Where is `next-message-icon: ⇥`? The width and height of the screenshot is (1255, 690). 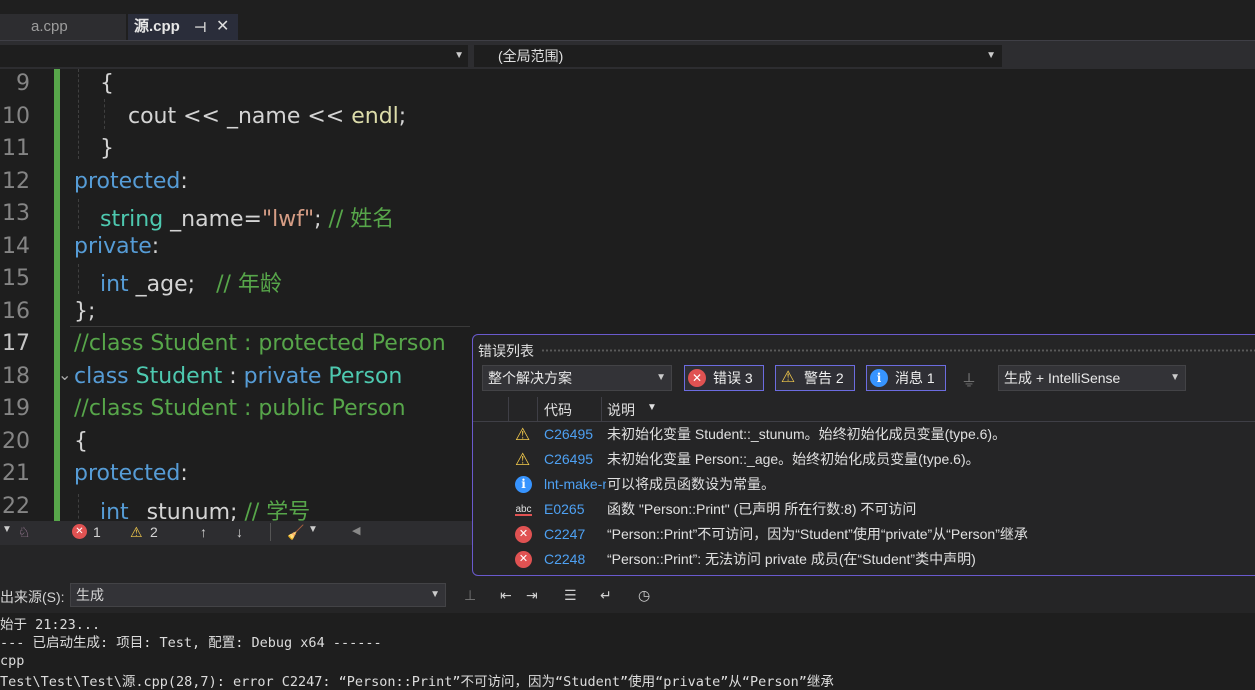 next-message-icon: ⇥ is located at coordinates (532, 595).